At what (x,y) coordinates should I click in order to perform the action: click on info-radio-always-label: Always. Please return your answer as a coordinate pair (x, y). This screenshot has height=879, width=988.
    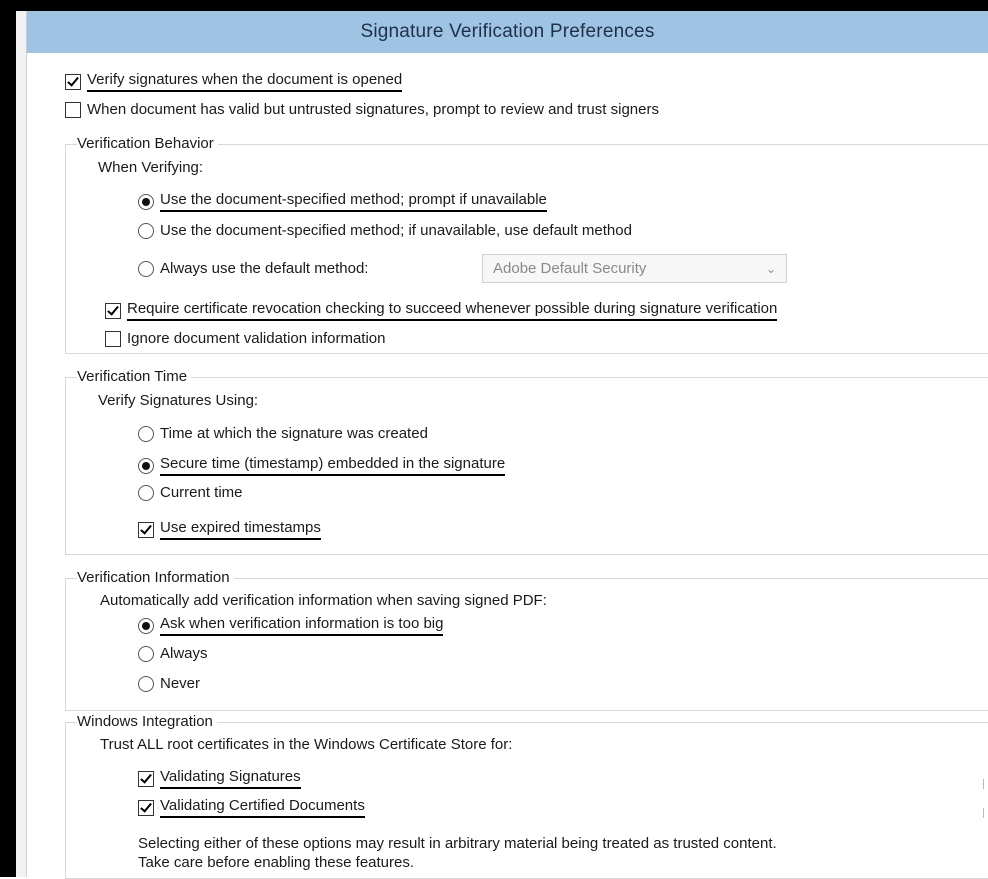
    Looking at the image, I should click on (184, 653).